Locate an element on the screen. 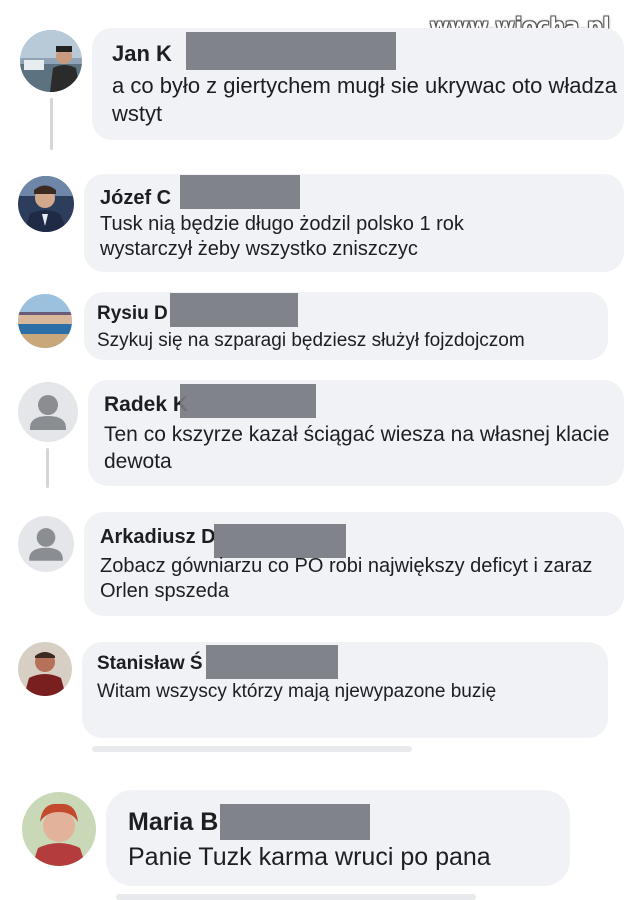 This screenshot has height=900, width=626. photo-avatar-landscape-icon is located at coordinates (45, 321).